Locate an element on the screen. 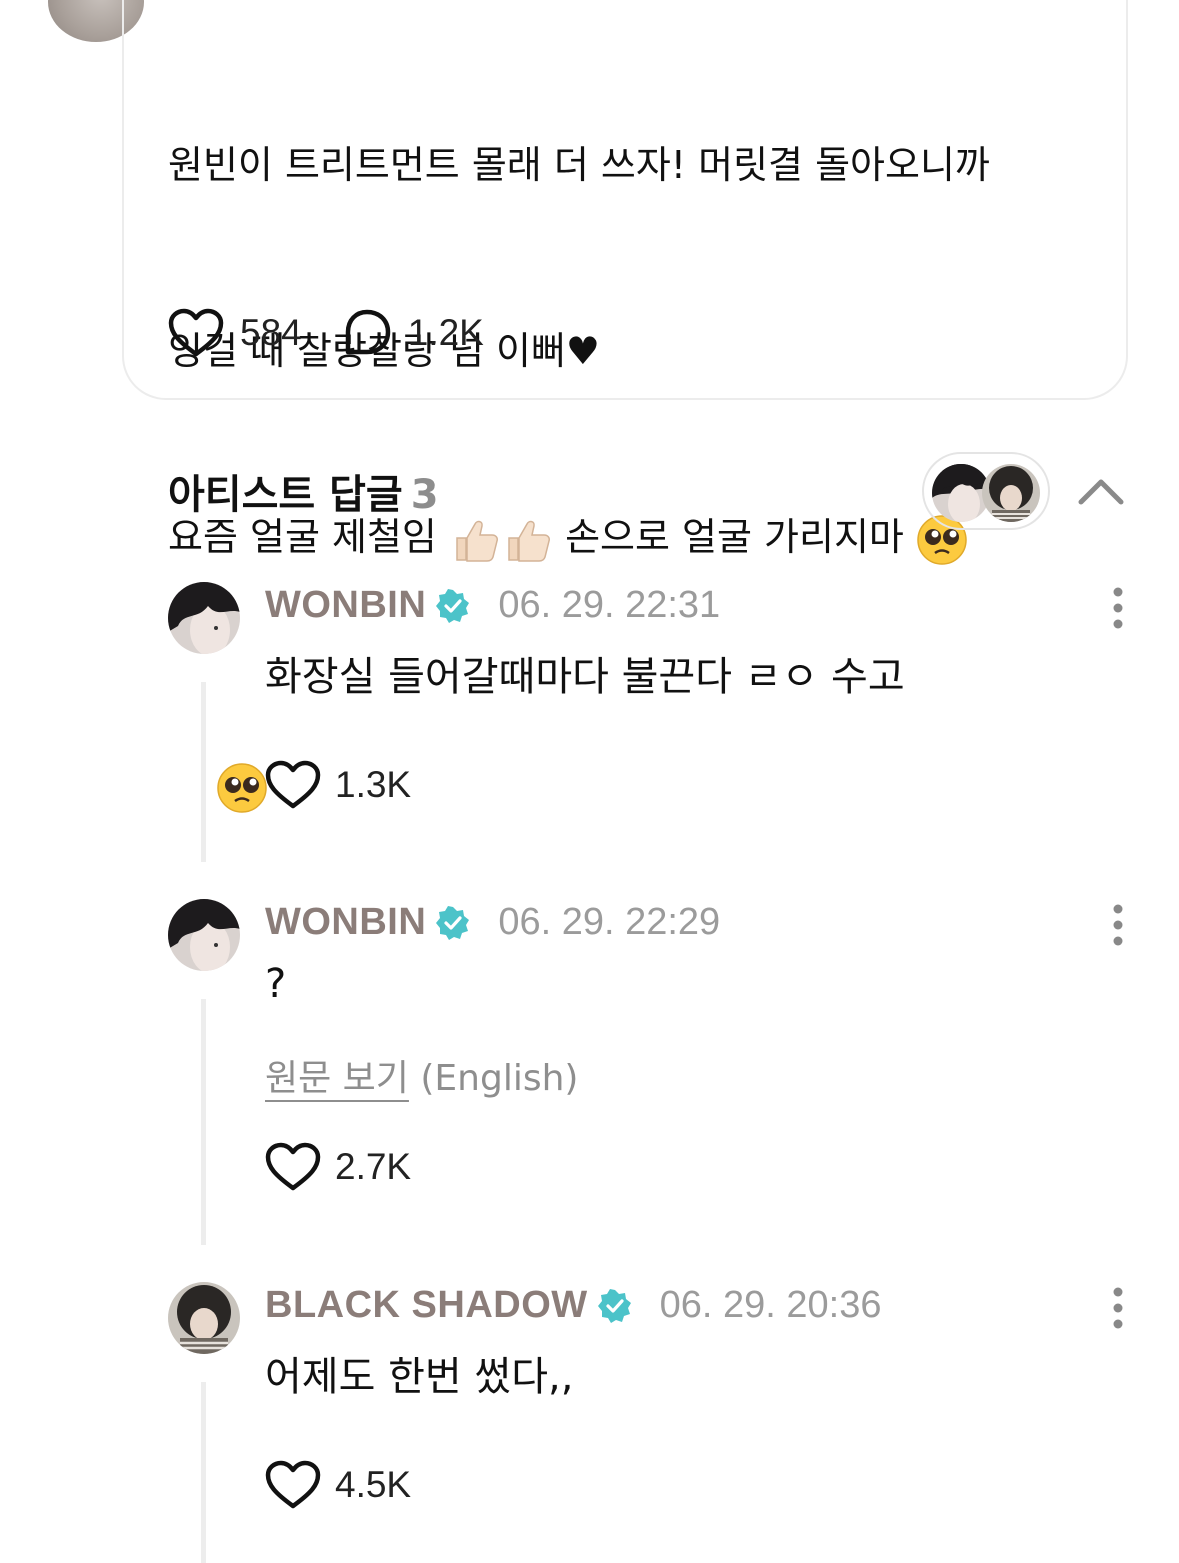 Image resolution: width=1179 pixels, height=1563 pixels. heart-emoji: ♥ is located at coordinates (582, 351).